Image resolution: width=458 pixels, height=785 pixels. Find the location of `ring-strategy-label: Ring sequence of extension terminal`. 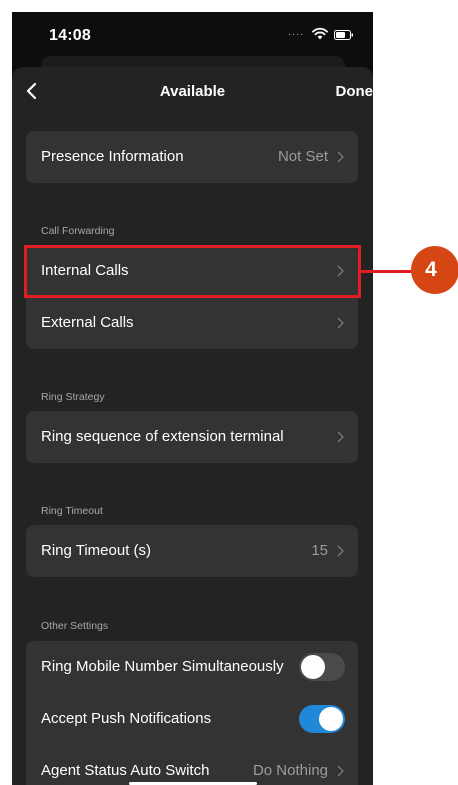

ring-strategy-label: Ring sequence of extension terminal is located at coordinates (162, 436).